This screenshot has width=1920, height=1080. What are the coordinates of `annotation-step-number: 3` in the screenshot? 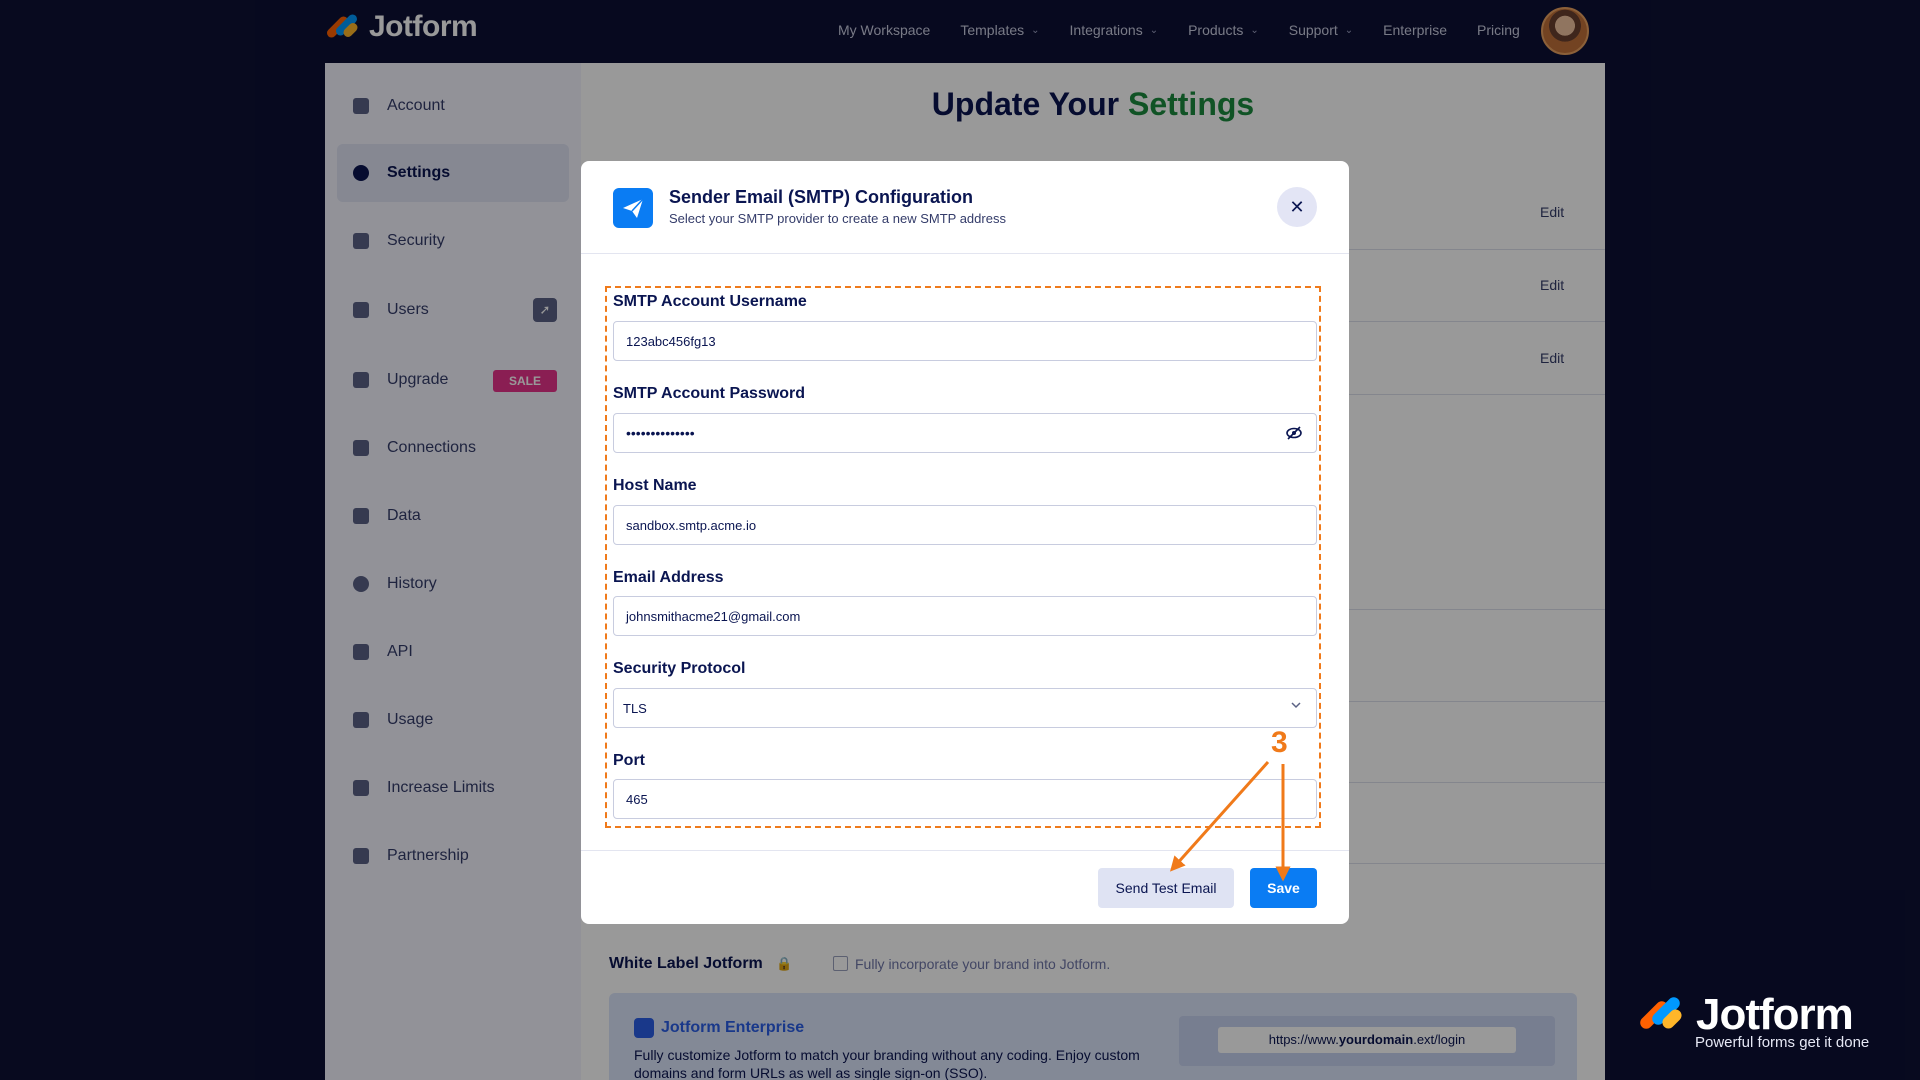 It's located at (1279, 742).